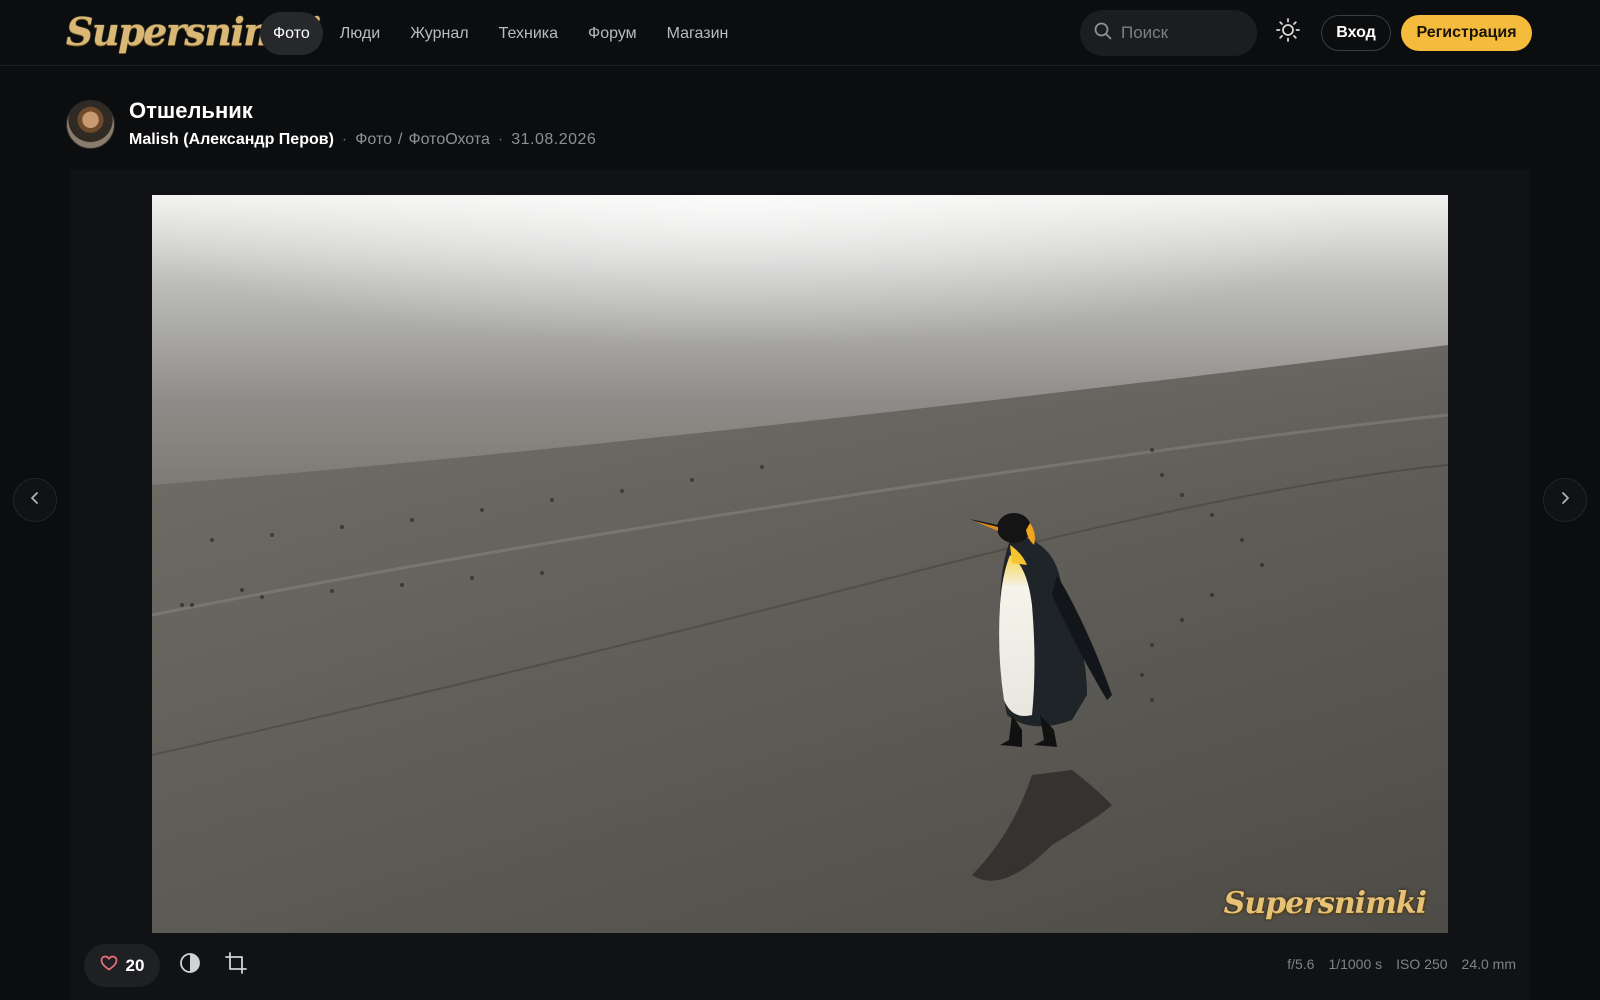  I want to click on heart-icon, so click(109, 965).